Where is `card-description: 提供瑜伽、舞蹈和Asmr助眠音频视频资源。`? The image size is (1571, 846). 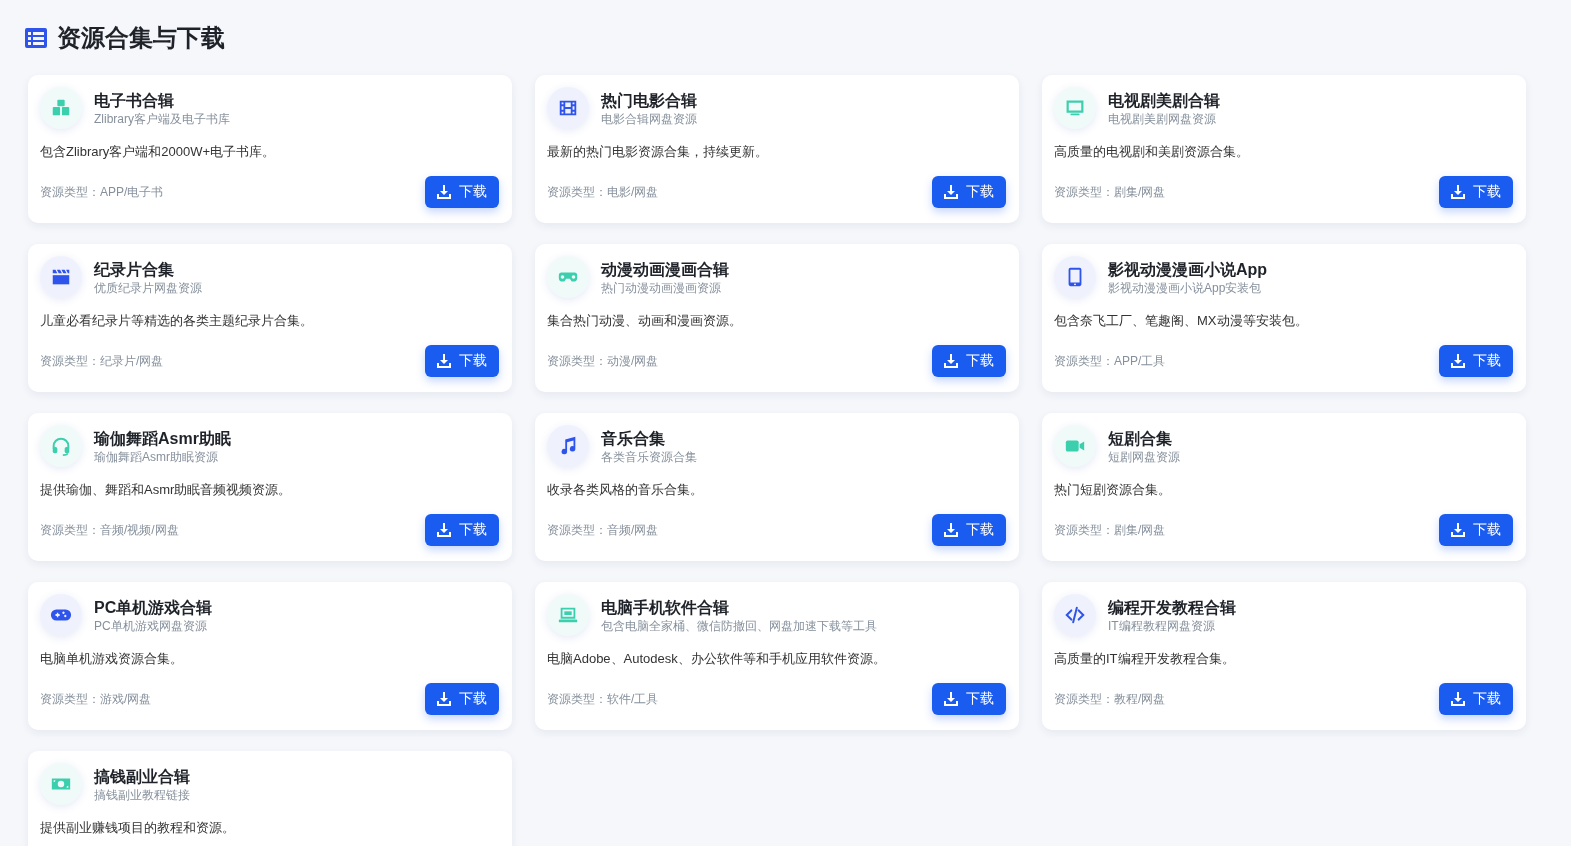 card-description: 提供瑜伽、舞蹈和Asmr助眠音频视频资源。 is located at coordinates (166, 490).